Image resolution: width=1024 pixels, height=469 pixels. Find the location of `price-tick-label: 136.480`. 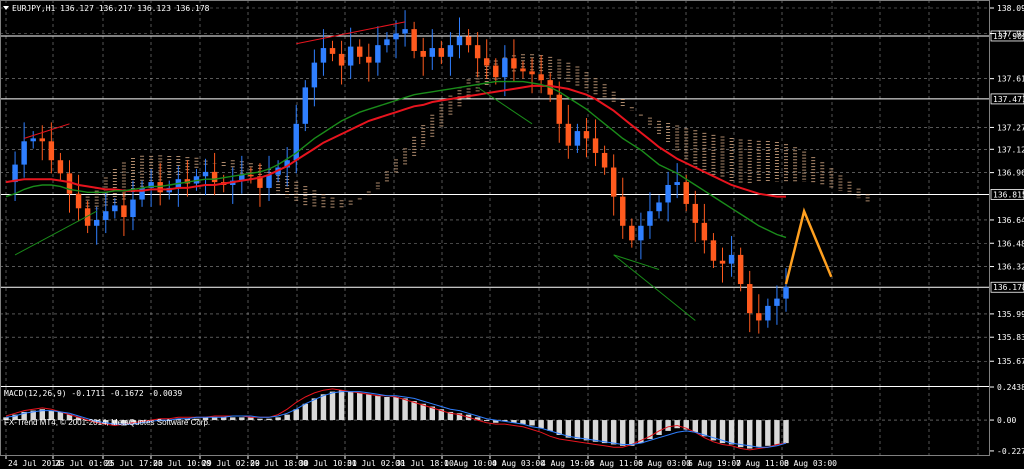

price-tick-label: 136.480 is located at coordinates (1010, 243).